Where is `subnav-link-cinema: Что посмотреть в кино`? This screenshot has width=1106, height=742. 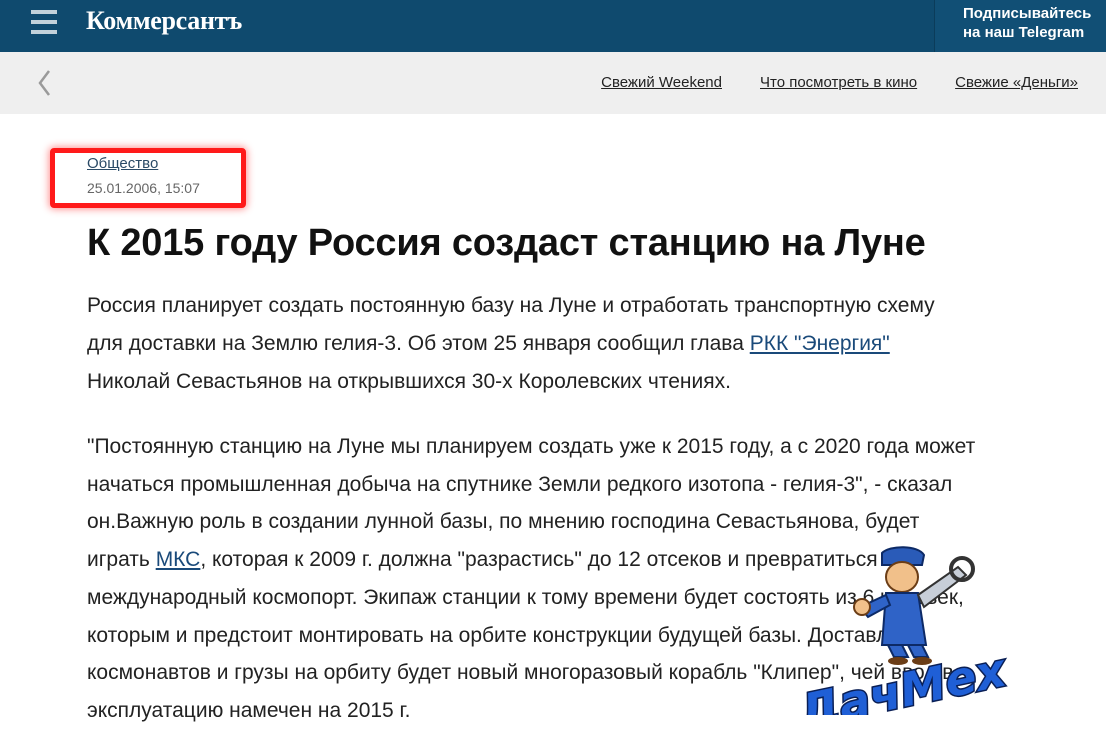
subnav-link-cinema: Что посмотреть в кино is located at coordinates (838, 82).